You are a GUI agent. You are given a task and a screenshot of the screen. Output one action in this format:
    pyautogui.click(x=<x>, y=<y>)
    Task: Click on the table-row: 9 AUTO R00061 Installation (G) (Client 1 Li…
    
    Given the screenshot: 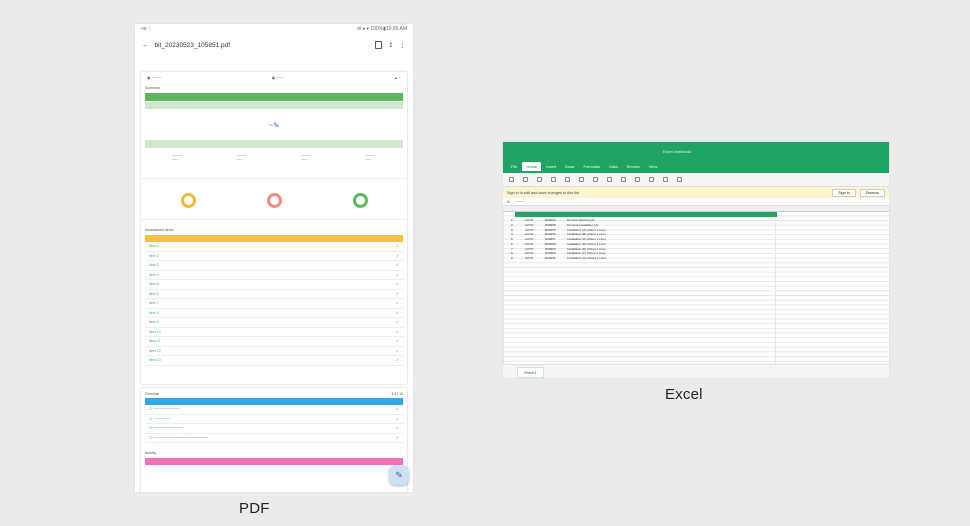 What is the action you would take?
    pyautogui.click(x=574, y=258)
    